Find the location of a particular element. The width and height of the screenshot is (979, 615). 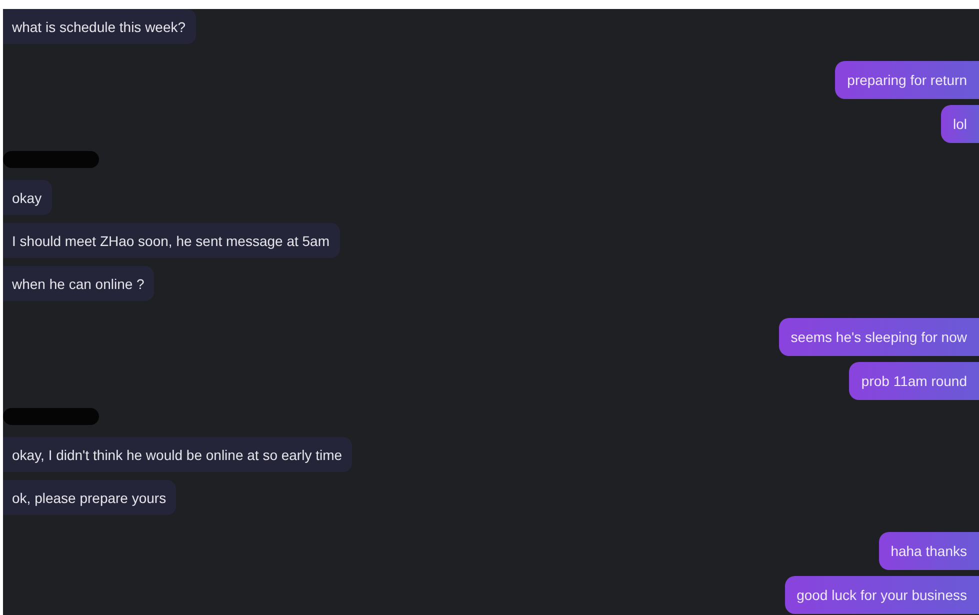

message-bubble: seems he's sleeping for now is located at coordinates (878, 337).